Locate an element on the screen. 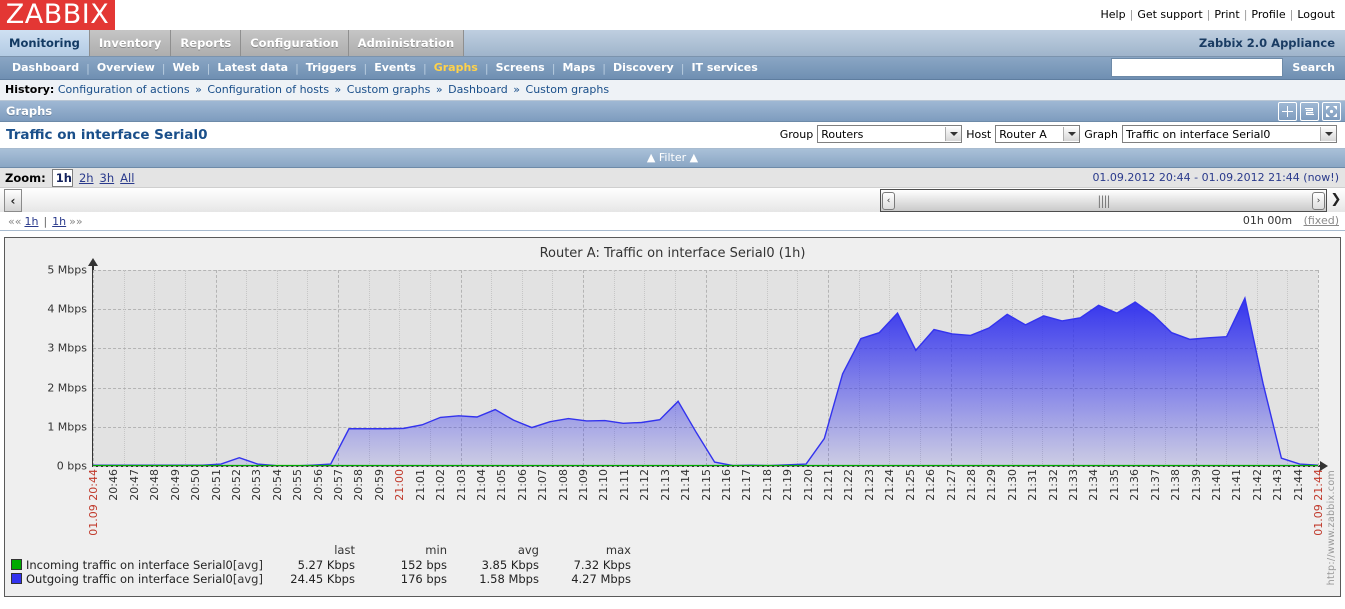 This screenshot has width=1345, height=609. time-nav-row: «« 1h | 1h »» 01h 00m (fixed) is located at coordinates (672, 221).